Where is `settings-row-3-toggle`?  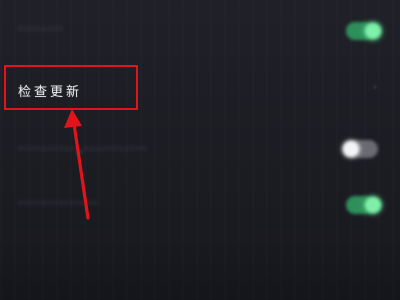 settings-row-3-toggle is located at coordinates (360, 149).